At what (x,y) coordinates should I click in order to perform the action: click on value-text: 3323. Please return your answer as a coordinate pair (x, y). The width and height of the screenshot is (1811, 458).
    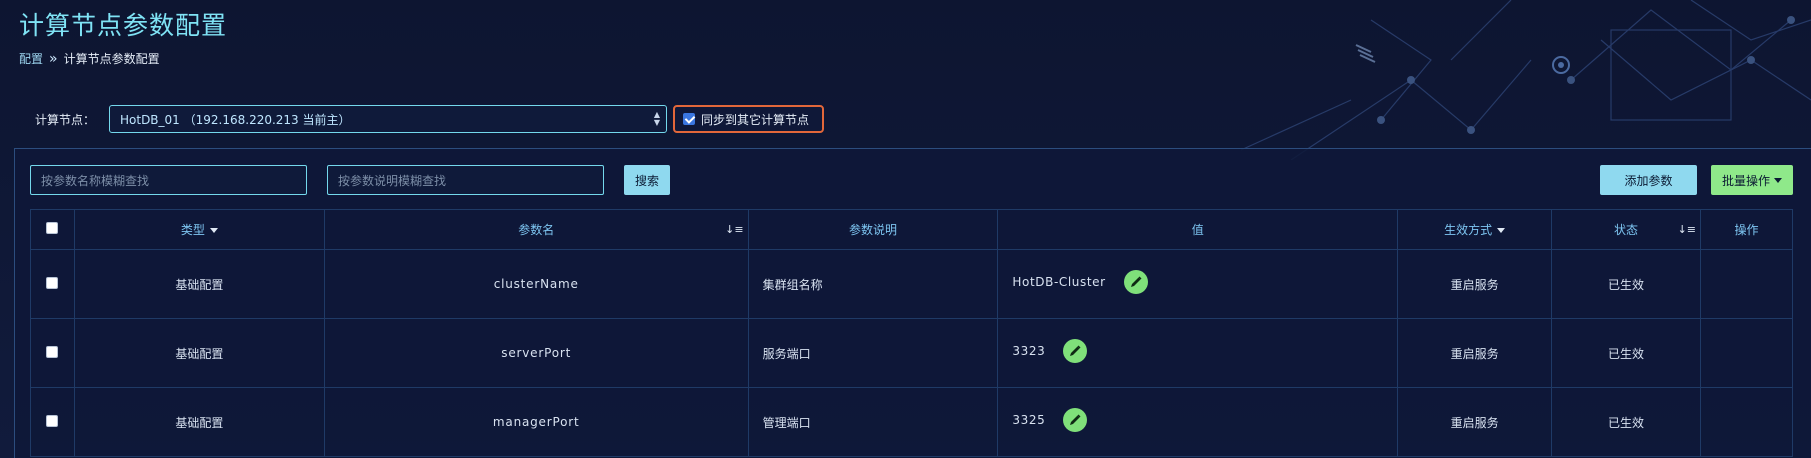
    Looking at the image, I should click on (1029, 351).